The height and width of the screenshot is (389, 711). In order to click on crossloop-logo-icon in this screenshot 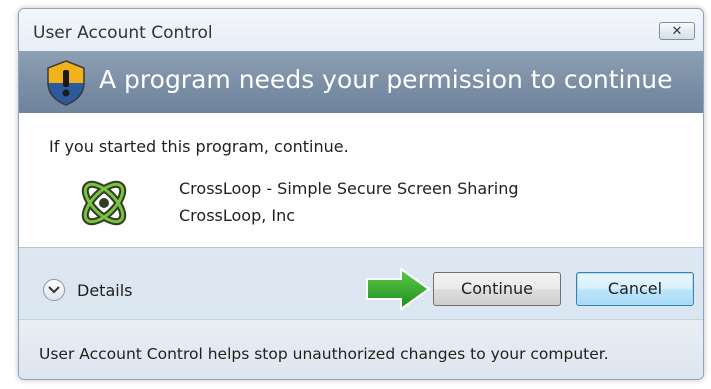, I will do `click(104, 203)`.